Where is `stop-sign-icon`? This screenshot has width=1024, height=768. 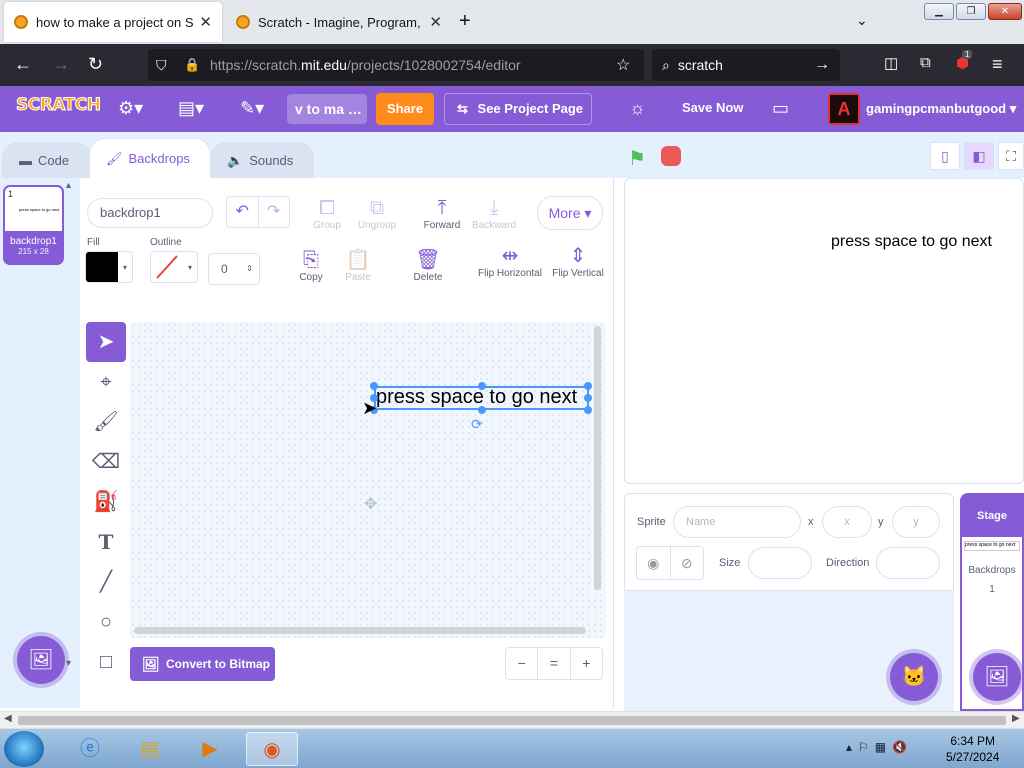
stop-sign-icon is located at coordinates (671, 156).